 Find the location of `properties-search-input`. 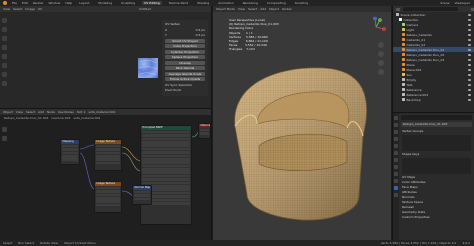

properties-search-input is located at coordinates (436, 117).